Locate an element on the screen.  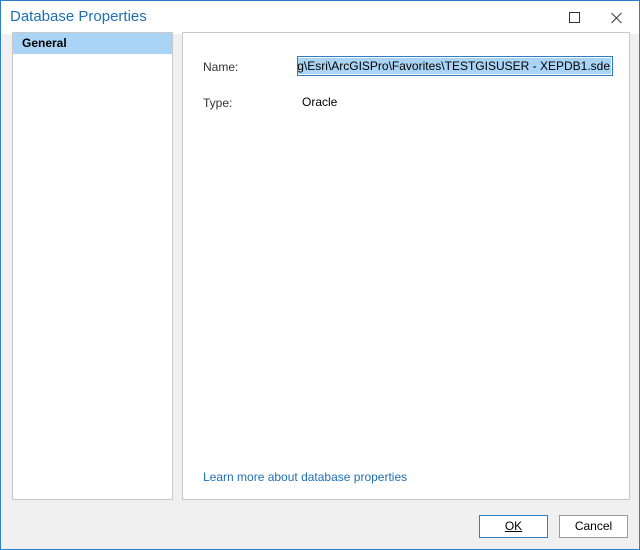
type-label: Type: is located at coordinates (218, 103).